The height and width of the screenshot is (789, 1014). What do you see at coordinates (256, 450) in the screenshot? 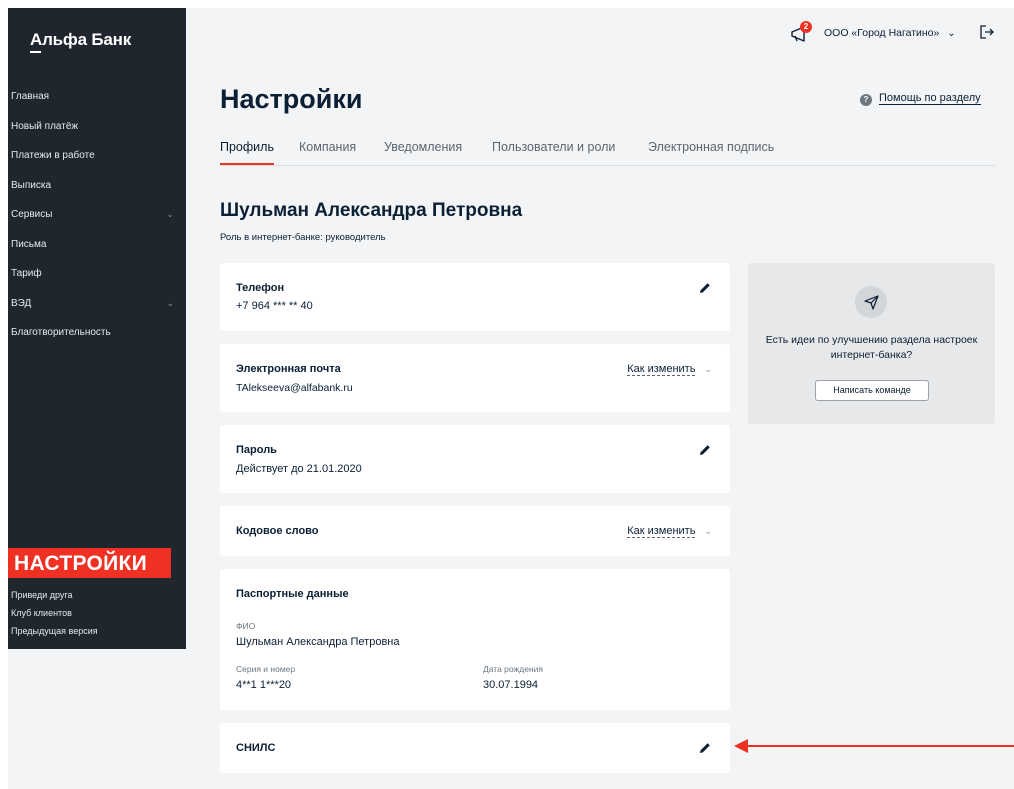
I see `password-title: Пароль` at bounding box center [256, 450].